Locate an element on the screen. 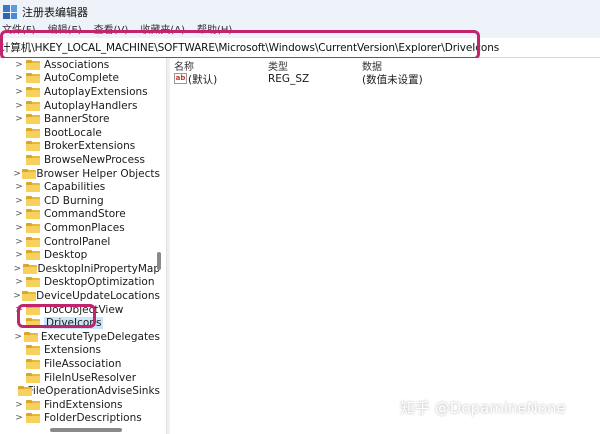  tree-item: > DocObjectView is located at coordinates (80, 310).